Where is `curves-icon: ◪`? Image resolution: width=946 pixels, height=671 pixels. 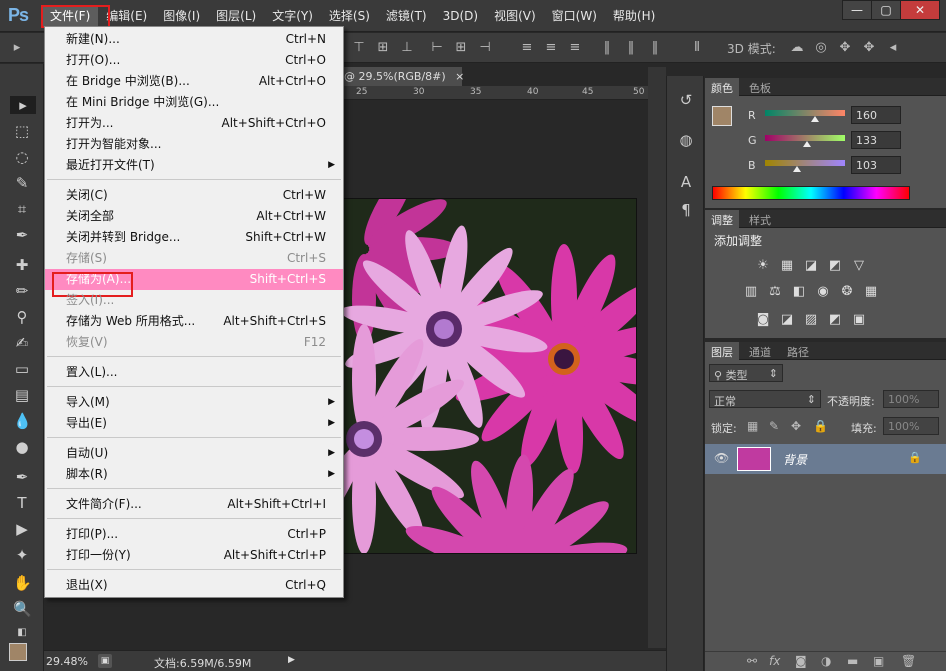 curves-icon: ◪ is located at coordinates (811, 266).